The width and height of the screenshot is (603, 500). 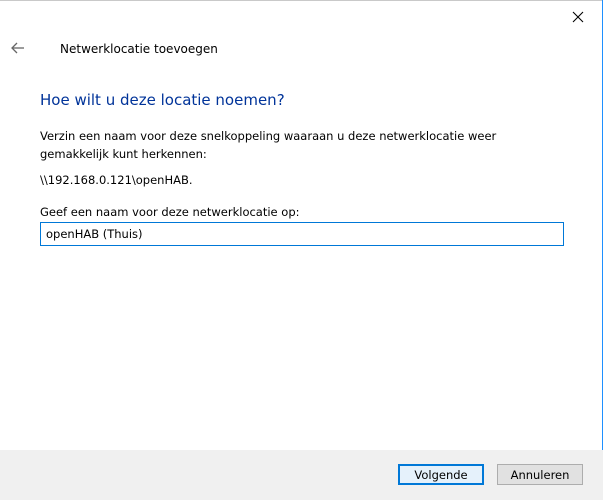 I want to click on window-top-border, so click(x=301, y=0).